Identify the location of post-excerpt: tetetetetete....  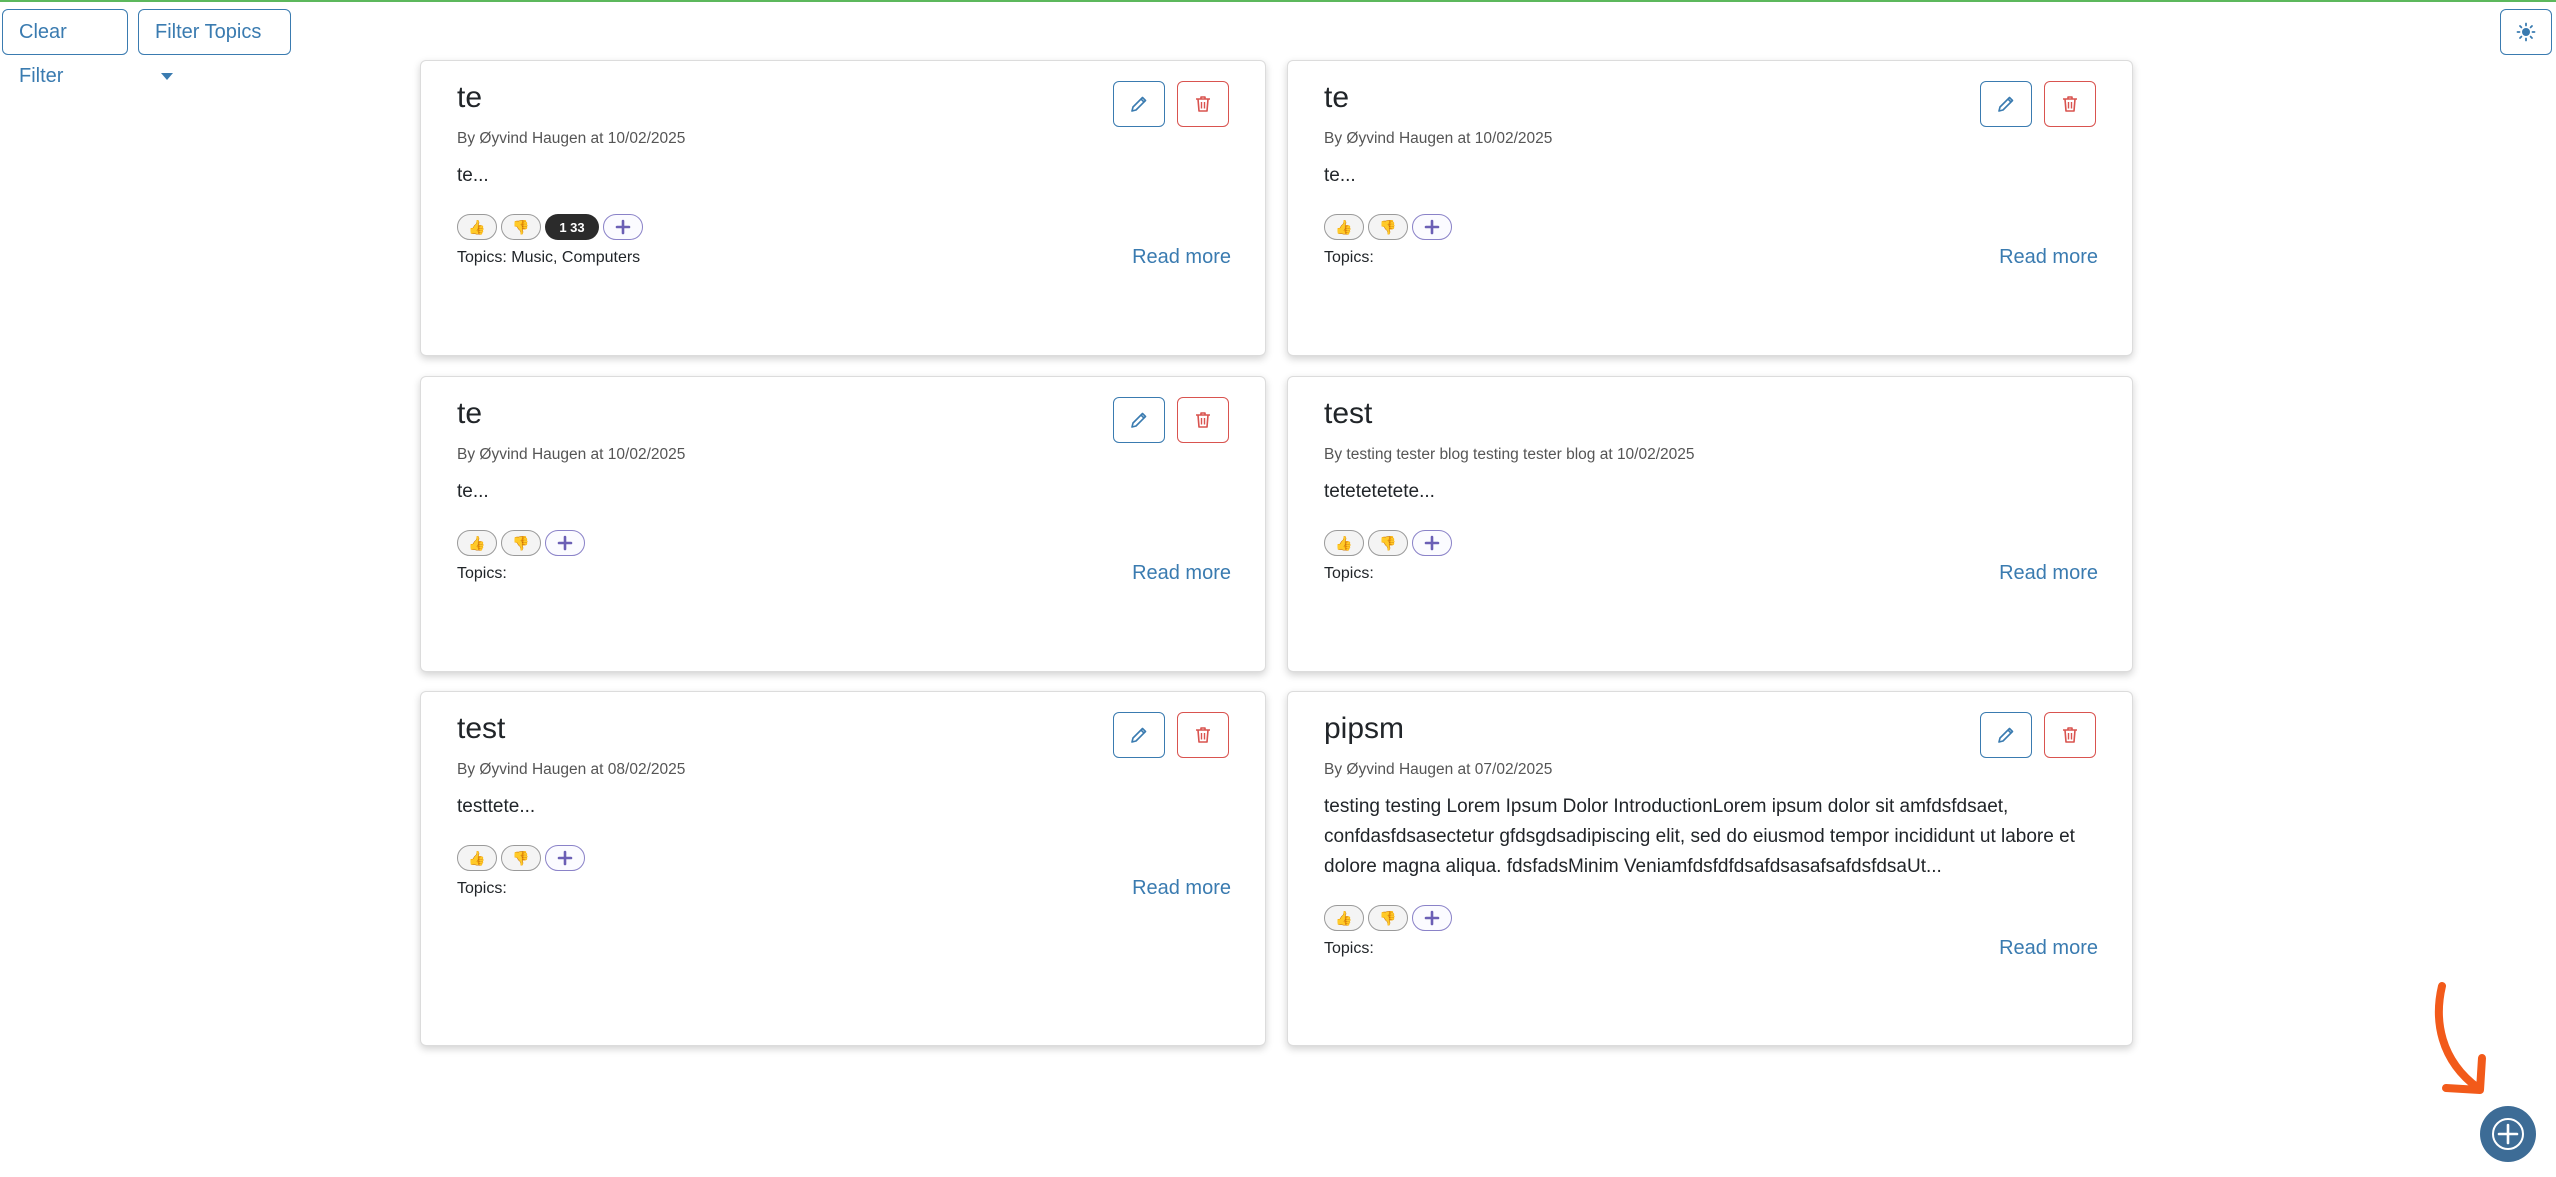
(1379, 491).